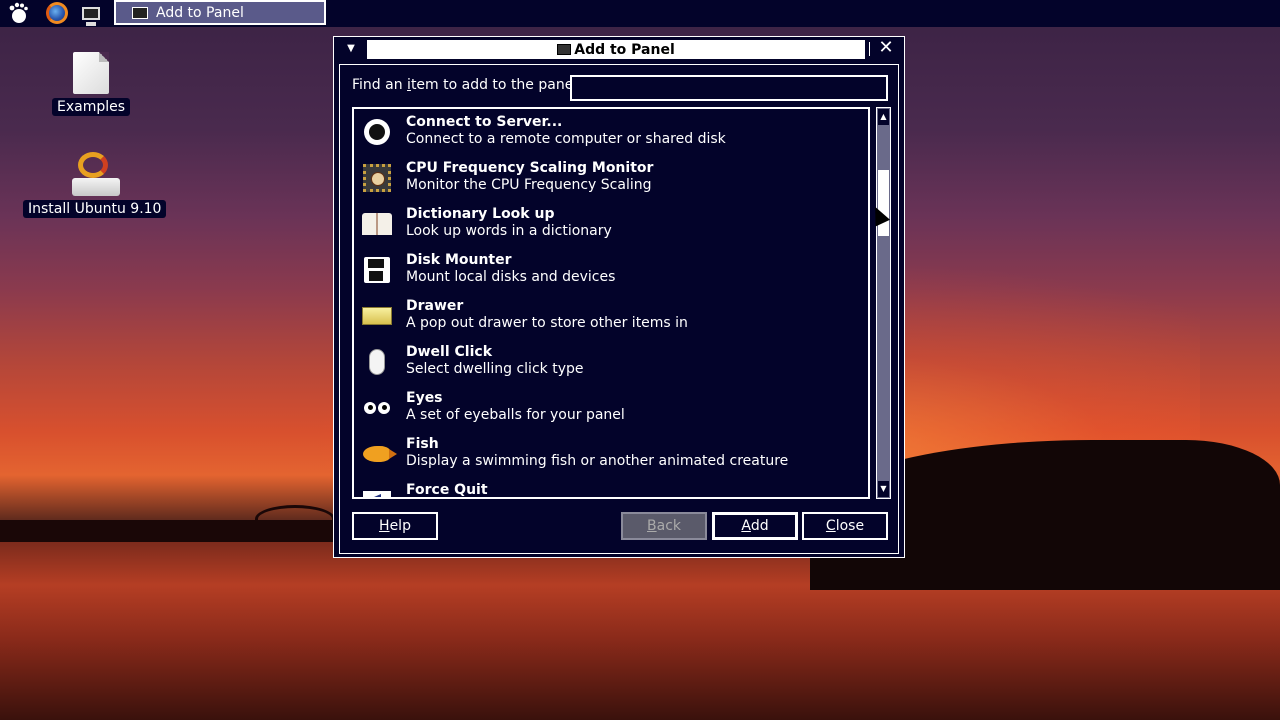 The width and height of the screenshot is (1280, 720). I want to click on desktop-icon-label: Examples, so click(91, 107).